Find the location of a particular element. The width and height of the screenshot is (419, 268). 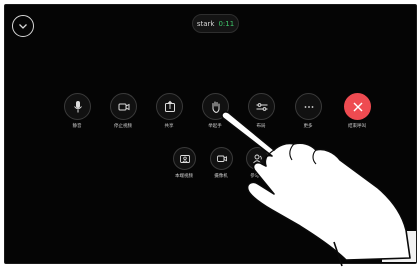

share-icon is located at coordinates (169, 106).